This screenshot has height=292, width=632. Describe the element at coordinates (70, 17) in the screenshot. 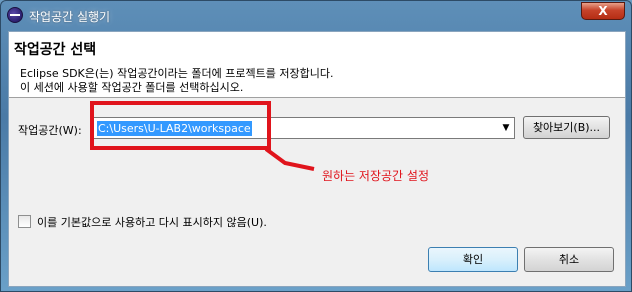

I see `window-title: 작업공간 실행기` at that location.